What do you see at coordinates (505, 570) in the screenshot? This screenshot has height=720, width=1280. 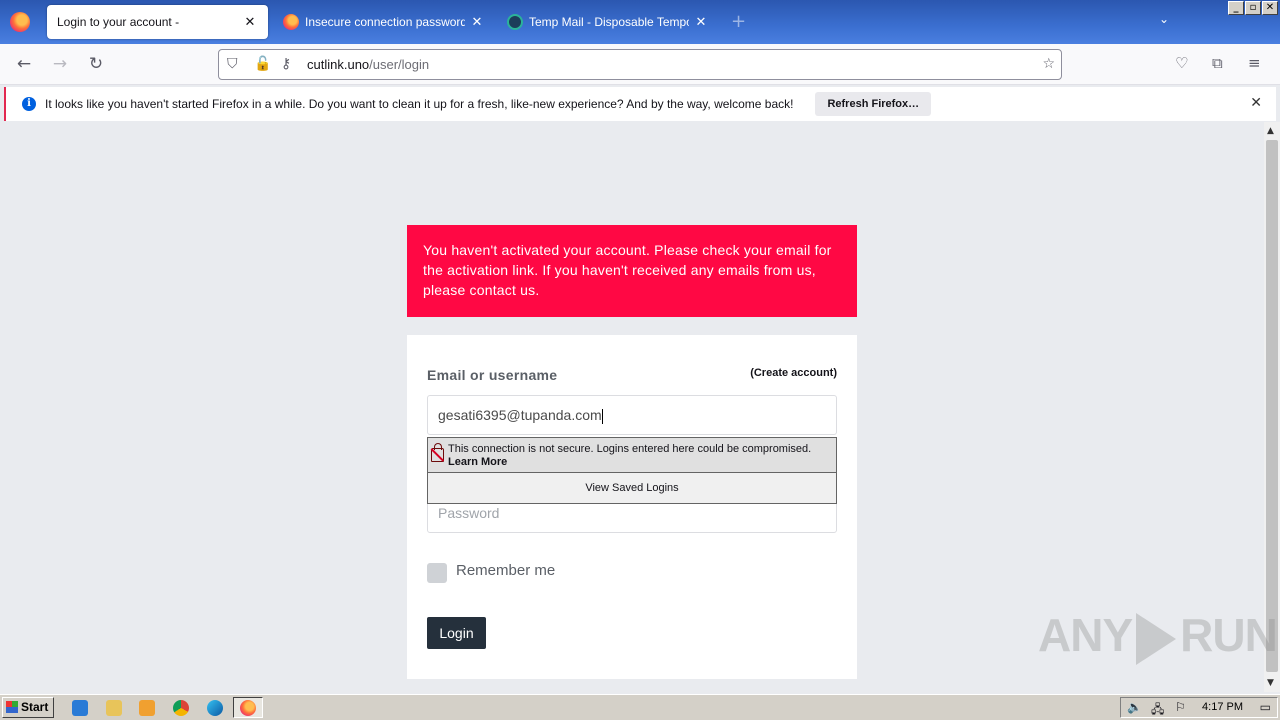 I see `remember-me-label: Remember me` at bounding box center [505, 570].